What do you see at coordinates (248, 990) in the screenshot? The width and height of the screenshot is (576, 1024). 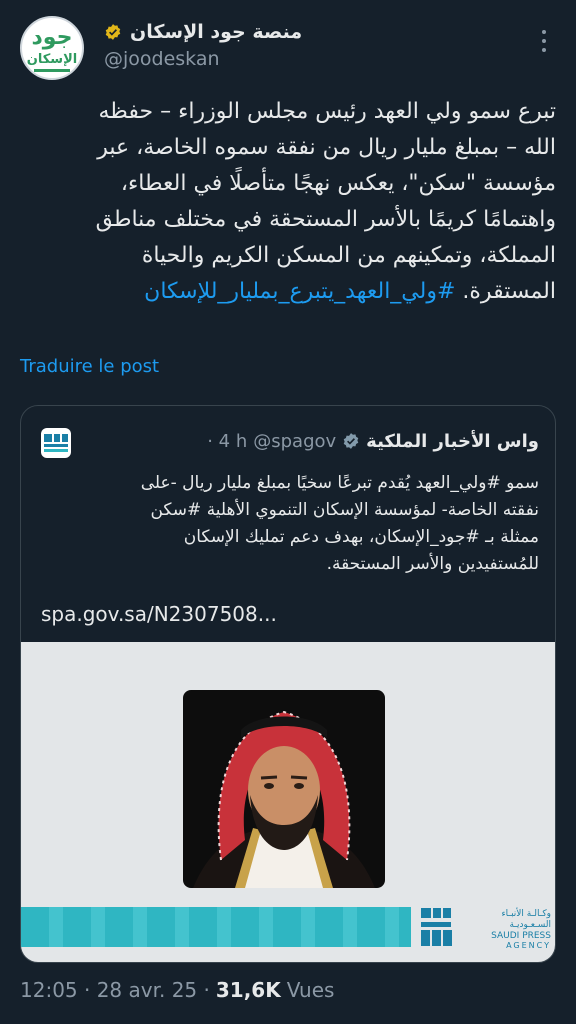 I see `view-count: 31,6K` at bounding box center [248, 990].